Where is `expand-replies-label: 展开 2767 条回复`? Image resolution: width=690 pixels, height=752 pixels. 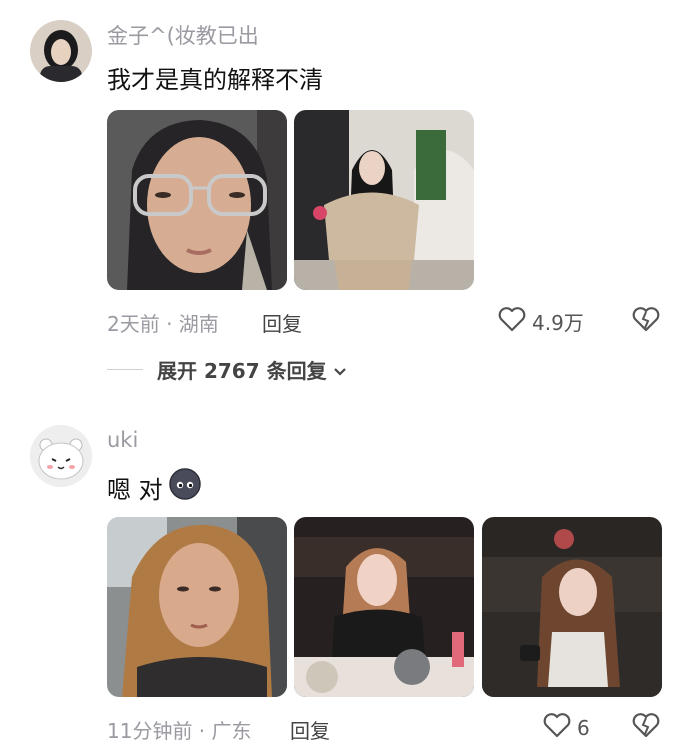 expand-replies-label: 展开 2767 条回复 is located at coordinates (242, 371).